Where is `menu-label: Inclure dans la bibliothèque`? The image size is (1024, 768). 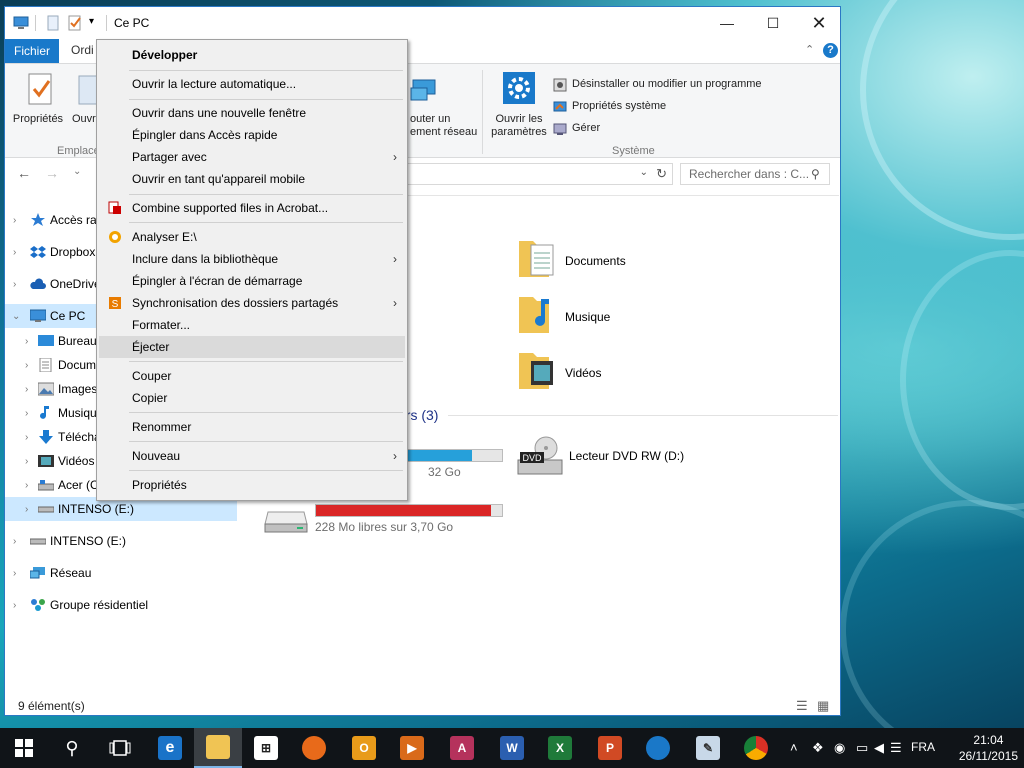
menu-label: Inclure dans la bibliothèque is located at coordinates (205, 259).